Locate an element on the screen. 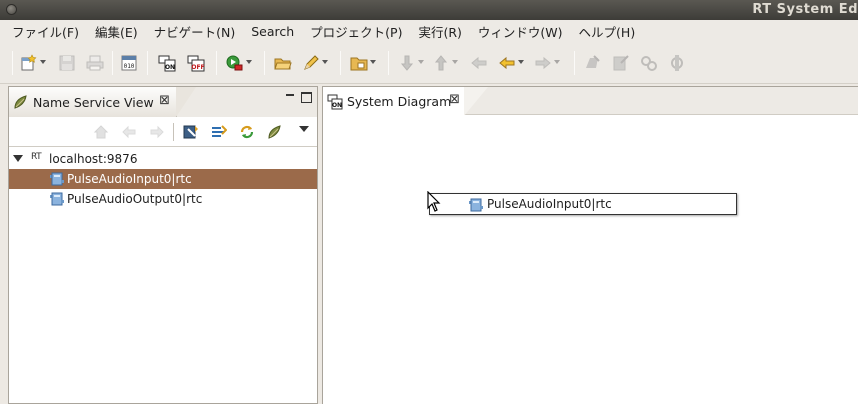  ext-tool-2-icon is located at coordinates (621, 63).